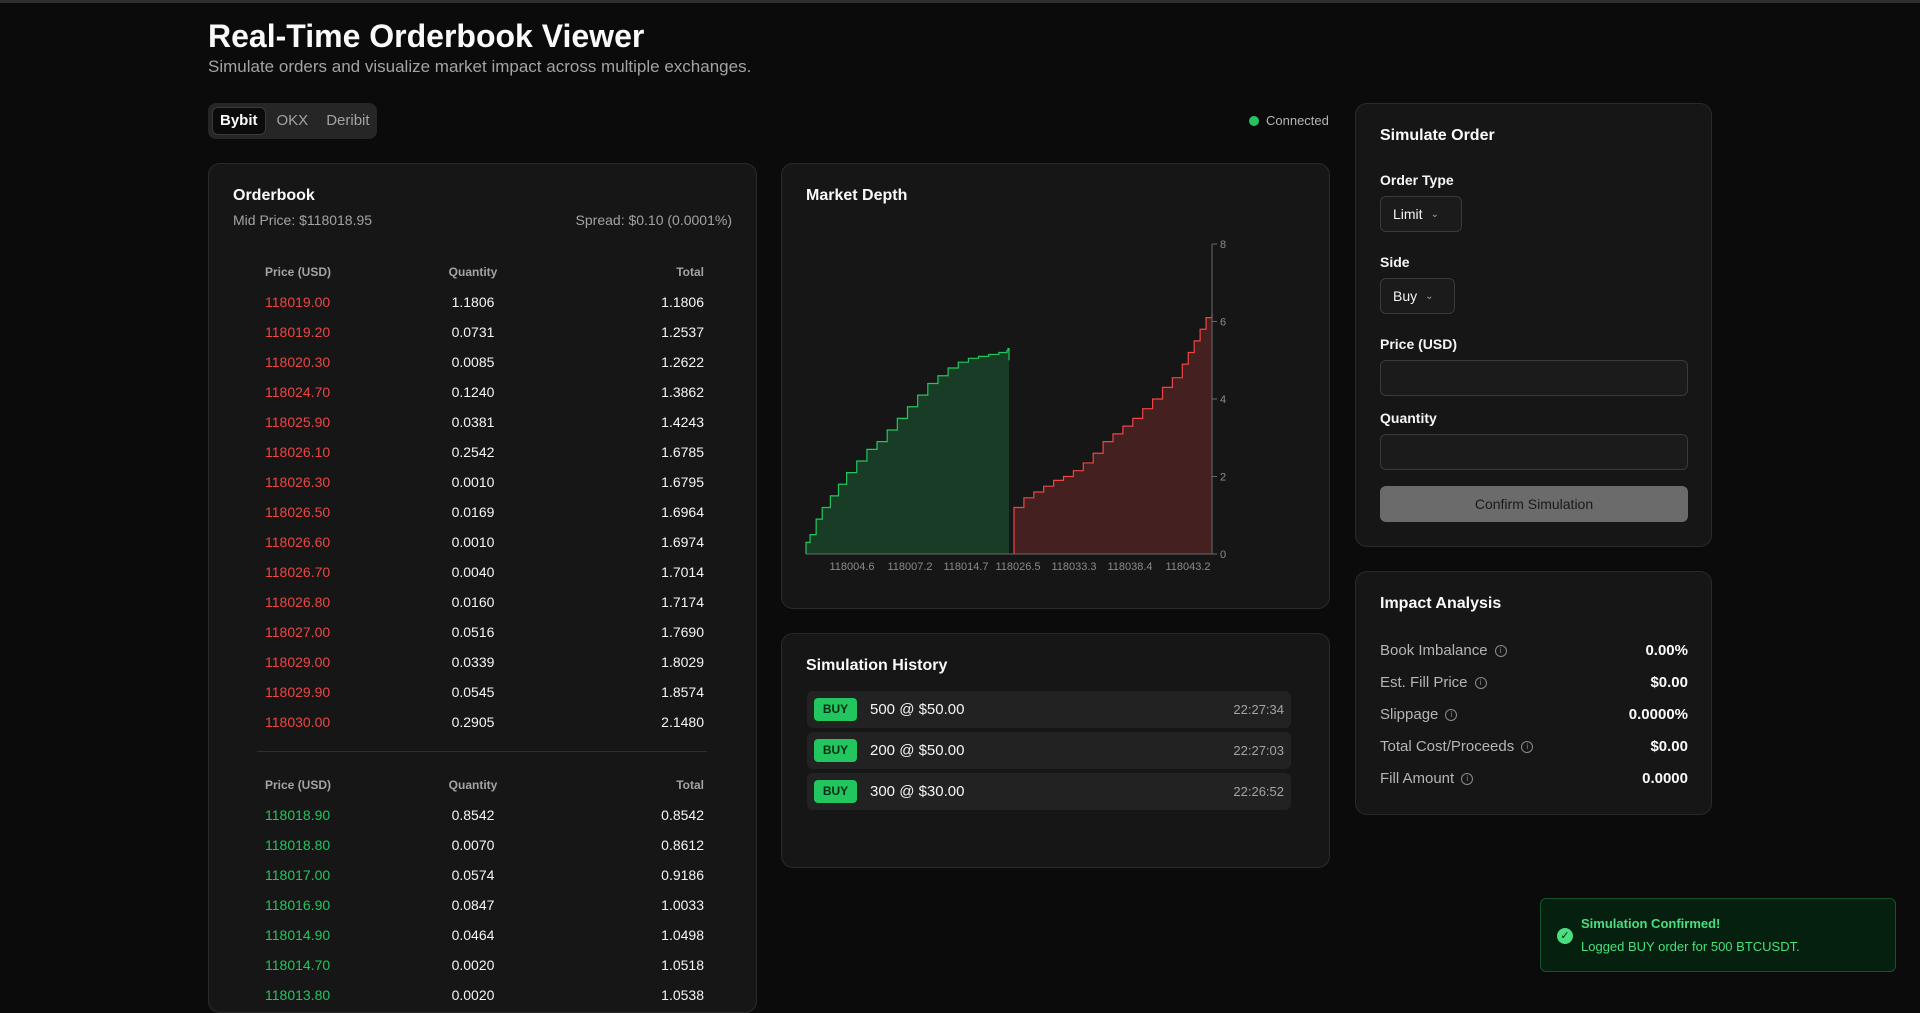  Describe the element at coordinates (239, 121) in the screenshot. I see `tab-bybit: Bybit` at that location.